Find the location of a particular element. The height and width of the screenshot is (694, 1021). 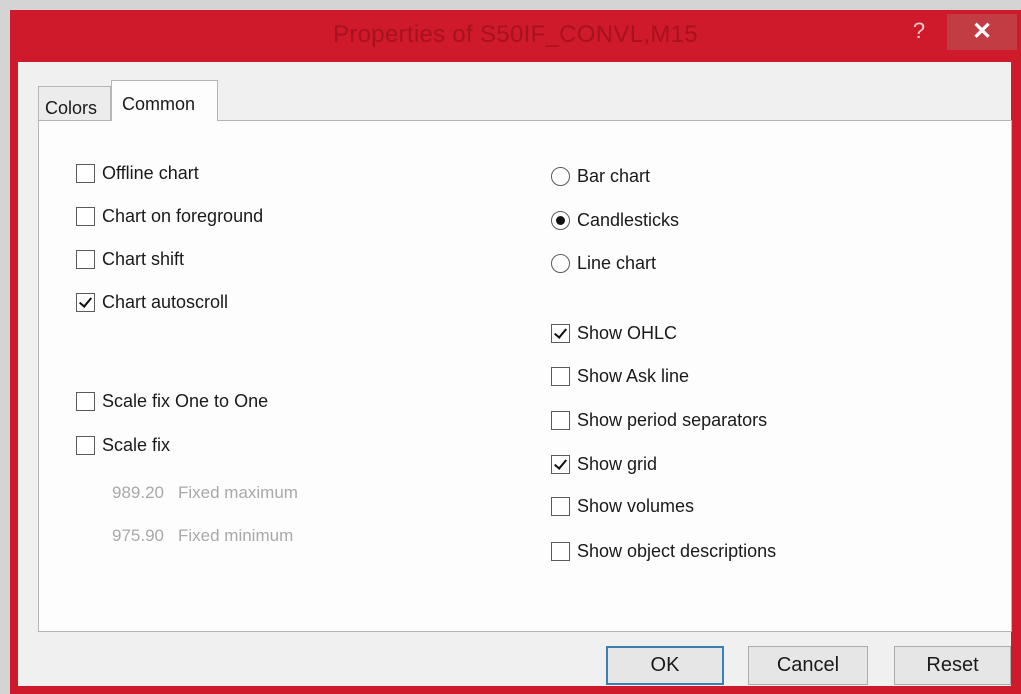

scale-fix-one-to-one-checkbox is located at coordinates (85, 401).